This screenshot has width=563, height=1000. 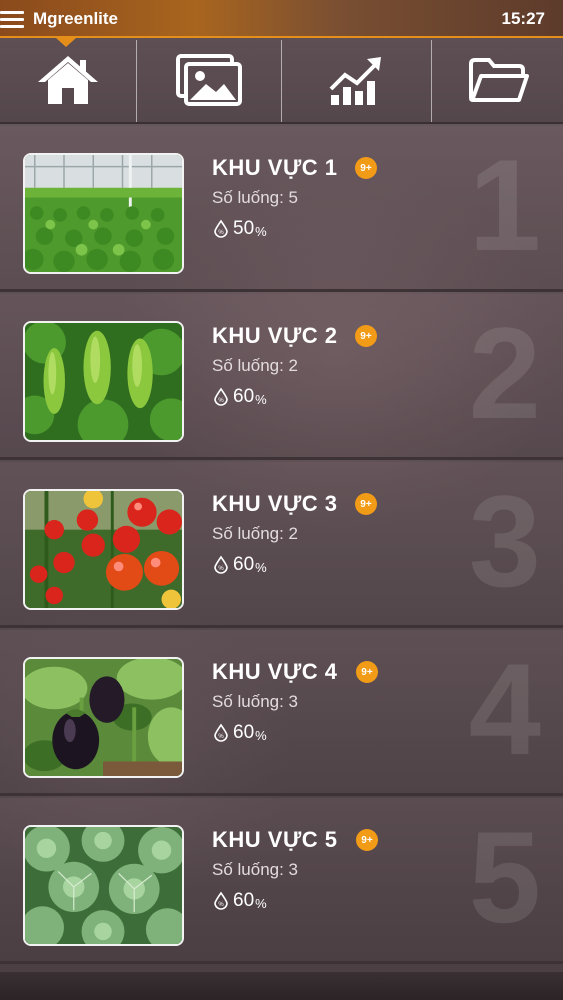 I want to click on tomatoes-thumbnail, so click(x=103, y=549).